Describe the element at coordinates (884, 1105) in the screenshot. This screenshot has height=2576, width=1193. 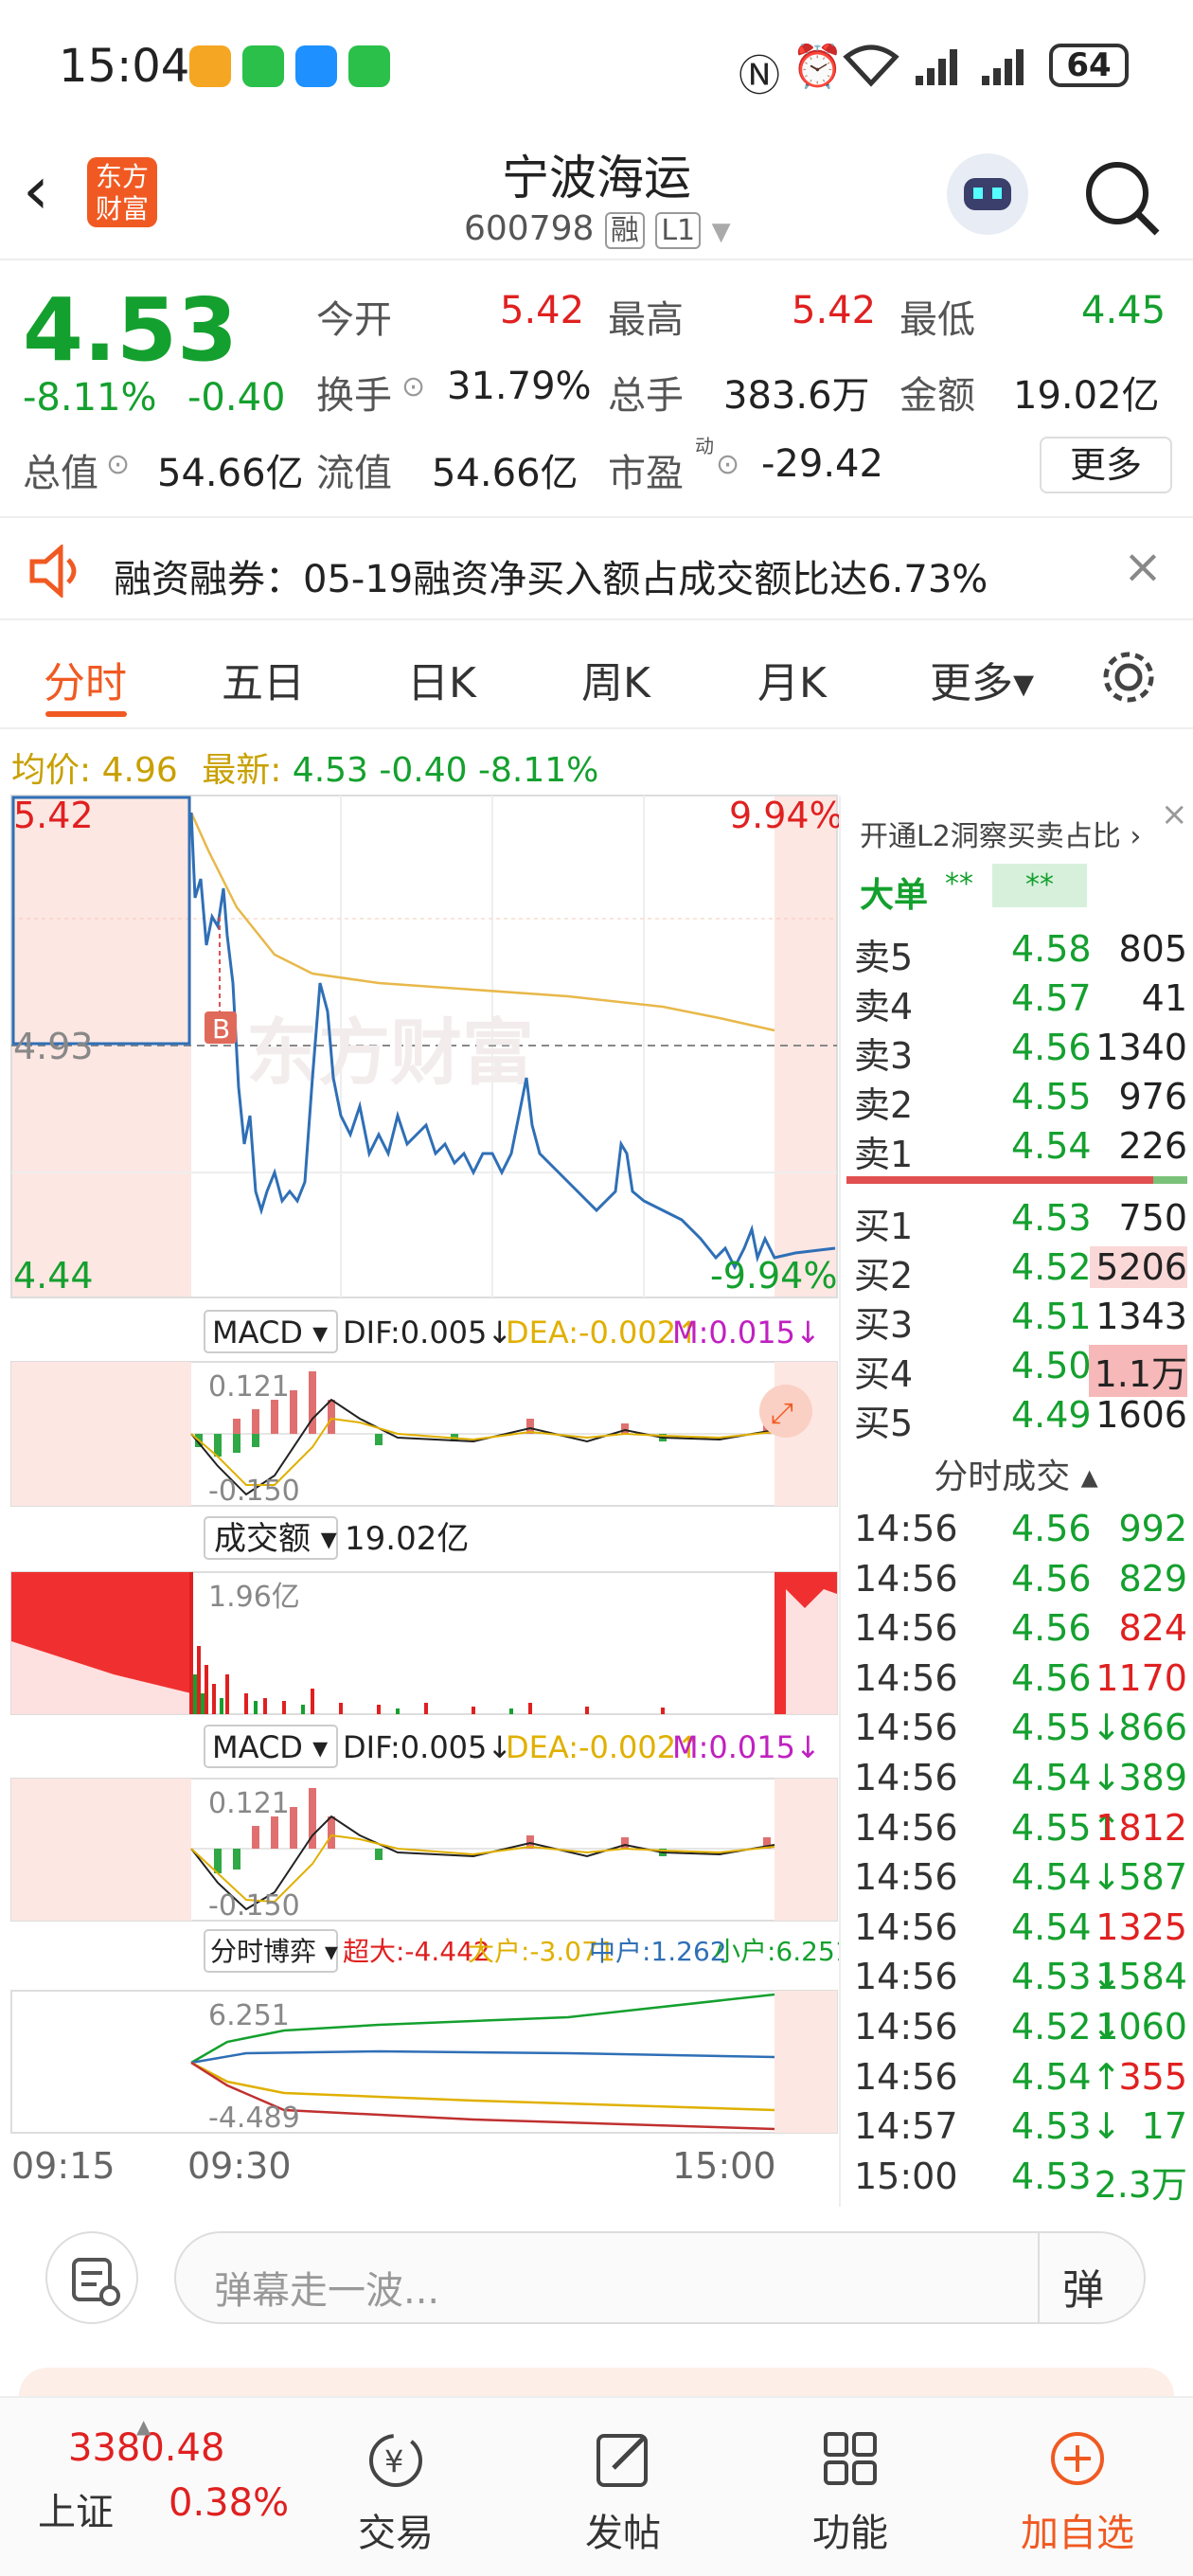
I see `row-label: 卖2` at that location.